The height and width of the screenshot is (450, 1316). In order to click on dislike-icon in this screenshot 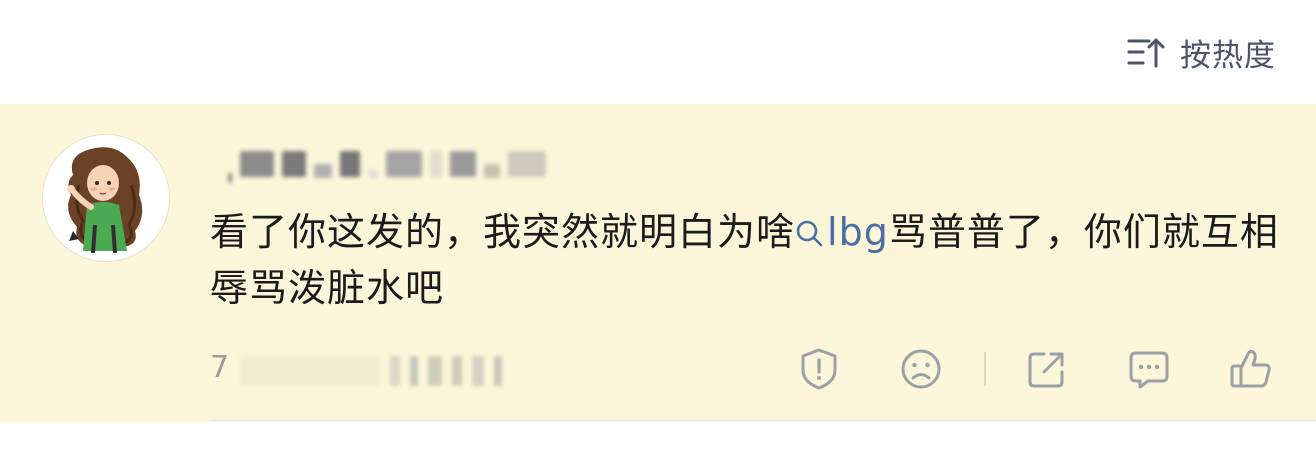, I will do `click(921, 369)`.